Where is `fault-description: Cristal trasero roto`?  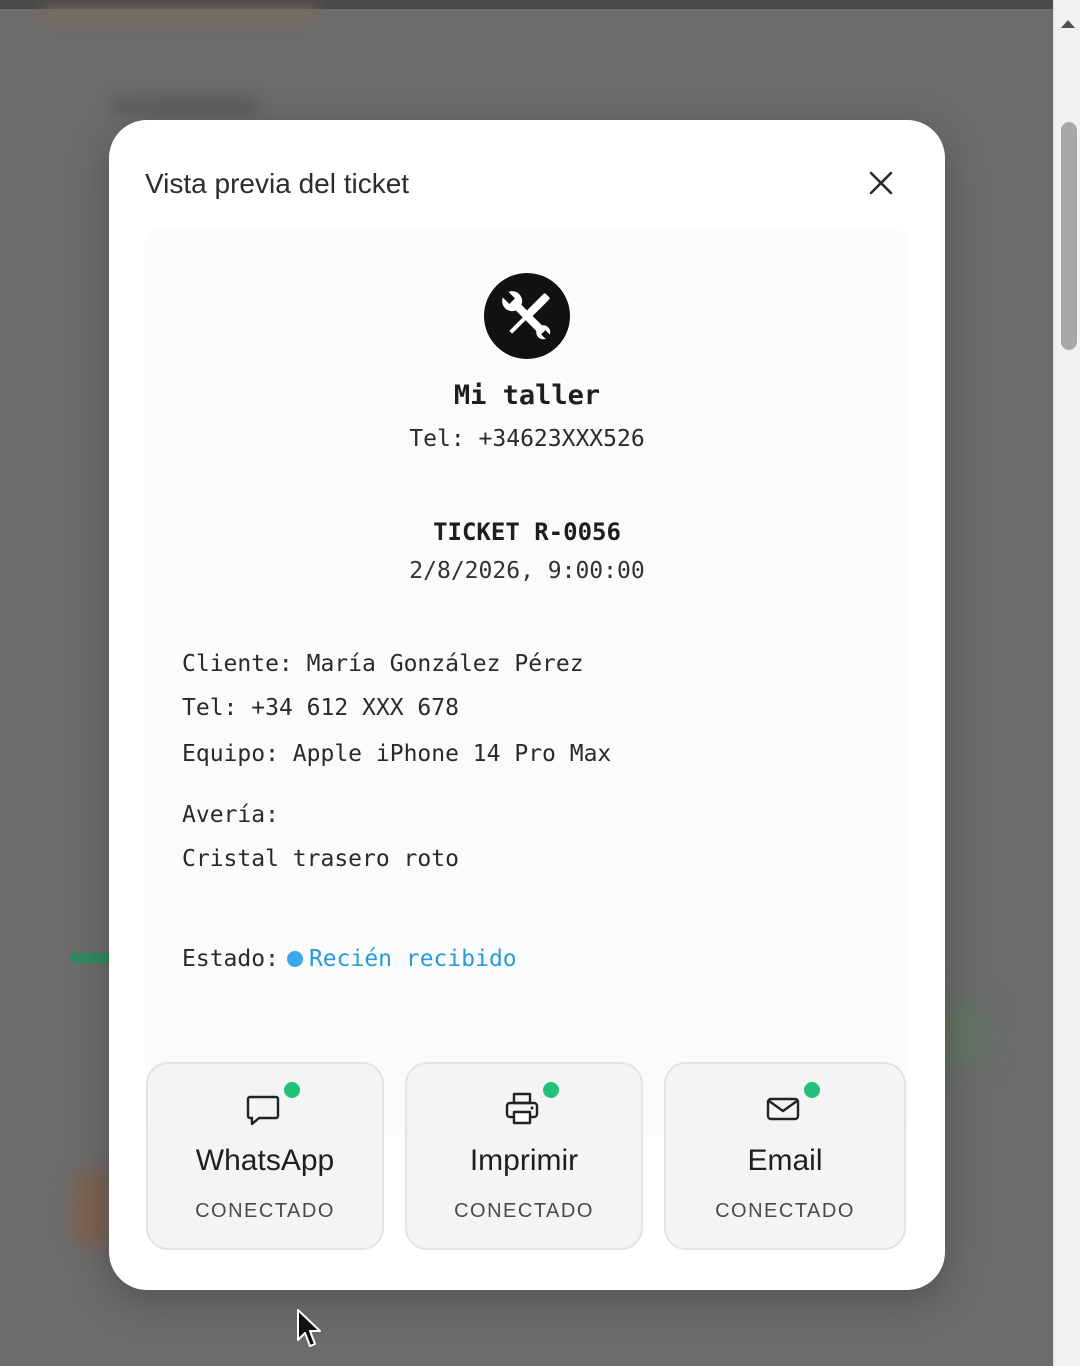
fault-description: Cristal trasero roto is located at coordinates (320, 859).